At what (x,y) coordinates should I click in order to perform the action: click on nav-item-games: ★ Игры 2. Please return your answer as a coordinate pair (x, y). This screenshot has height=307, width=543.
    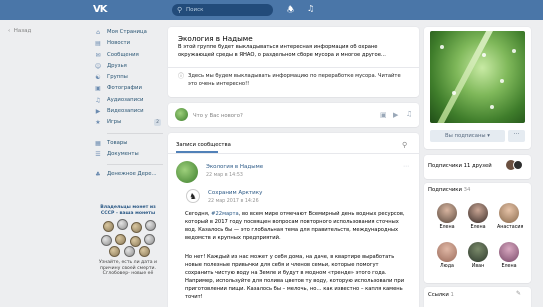
    Looking at the image, I should click on (128, 122).